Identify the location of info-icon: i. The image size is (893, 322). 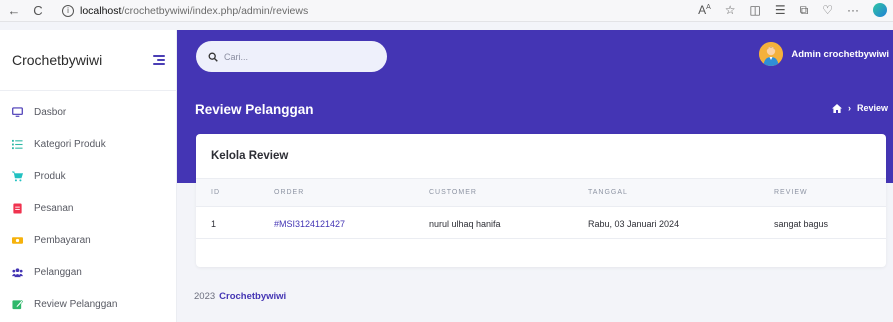
(68, 10).